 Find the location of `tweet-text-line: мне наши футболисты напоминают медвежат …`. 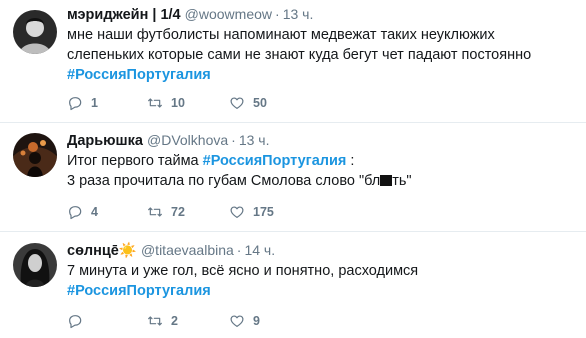

tweet-text-line: мне наши футболисты напоминают медвежат … is located at coordinates (281, 35).